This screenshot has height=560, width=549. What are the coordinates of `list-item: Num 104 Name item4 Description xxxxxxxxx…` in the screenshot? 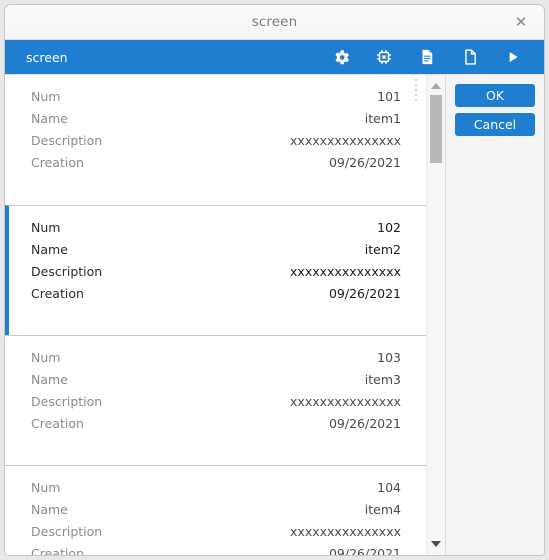 It's located at (215, 510).